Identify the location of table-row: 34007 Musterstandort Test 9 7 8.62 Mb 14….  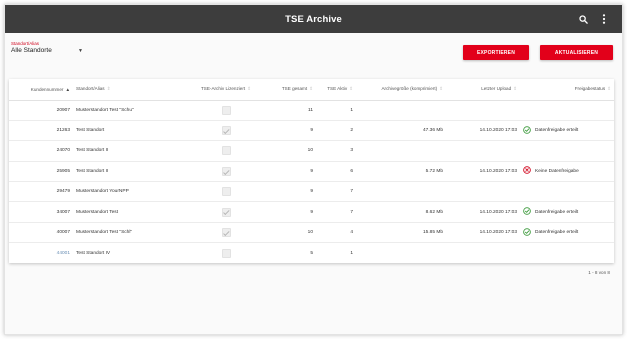
(311, 212).